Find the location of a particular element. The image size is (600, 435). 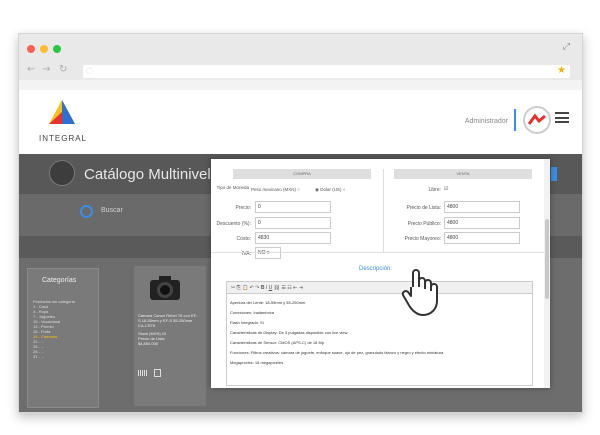

site-header: INTEGRAL Administrador is located at coordinates (300, 122).